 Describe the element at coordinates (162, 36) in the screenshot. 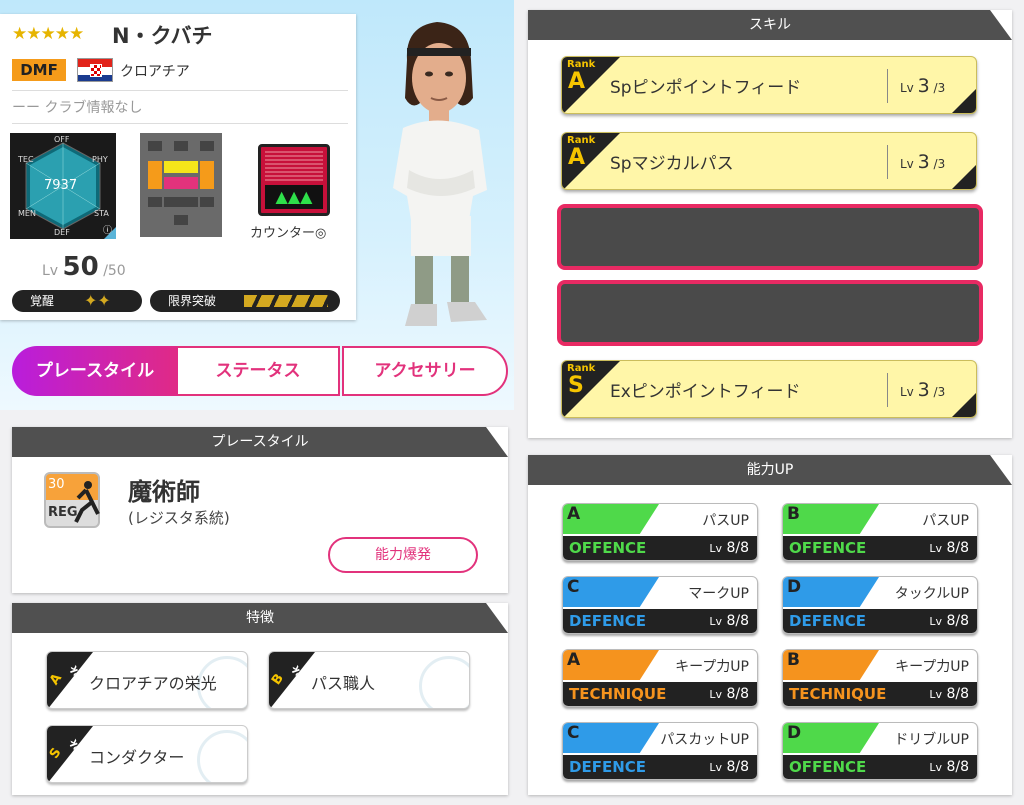

I see `player-name: N・クバチ` at that location.